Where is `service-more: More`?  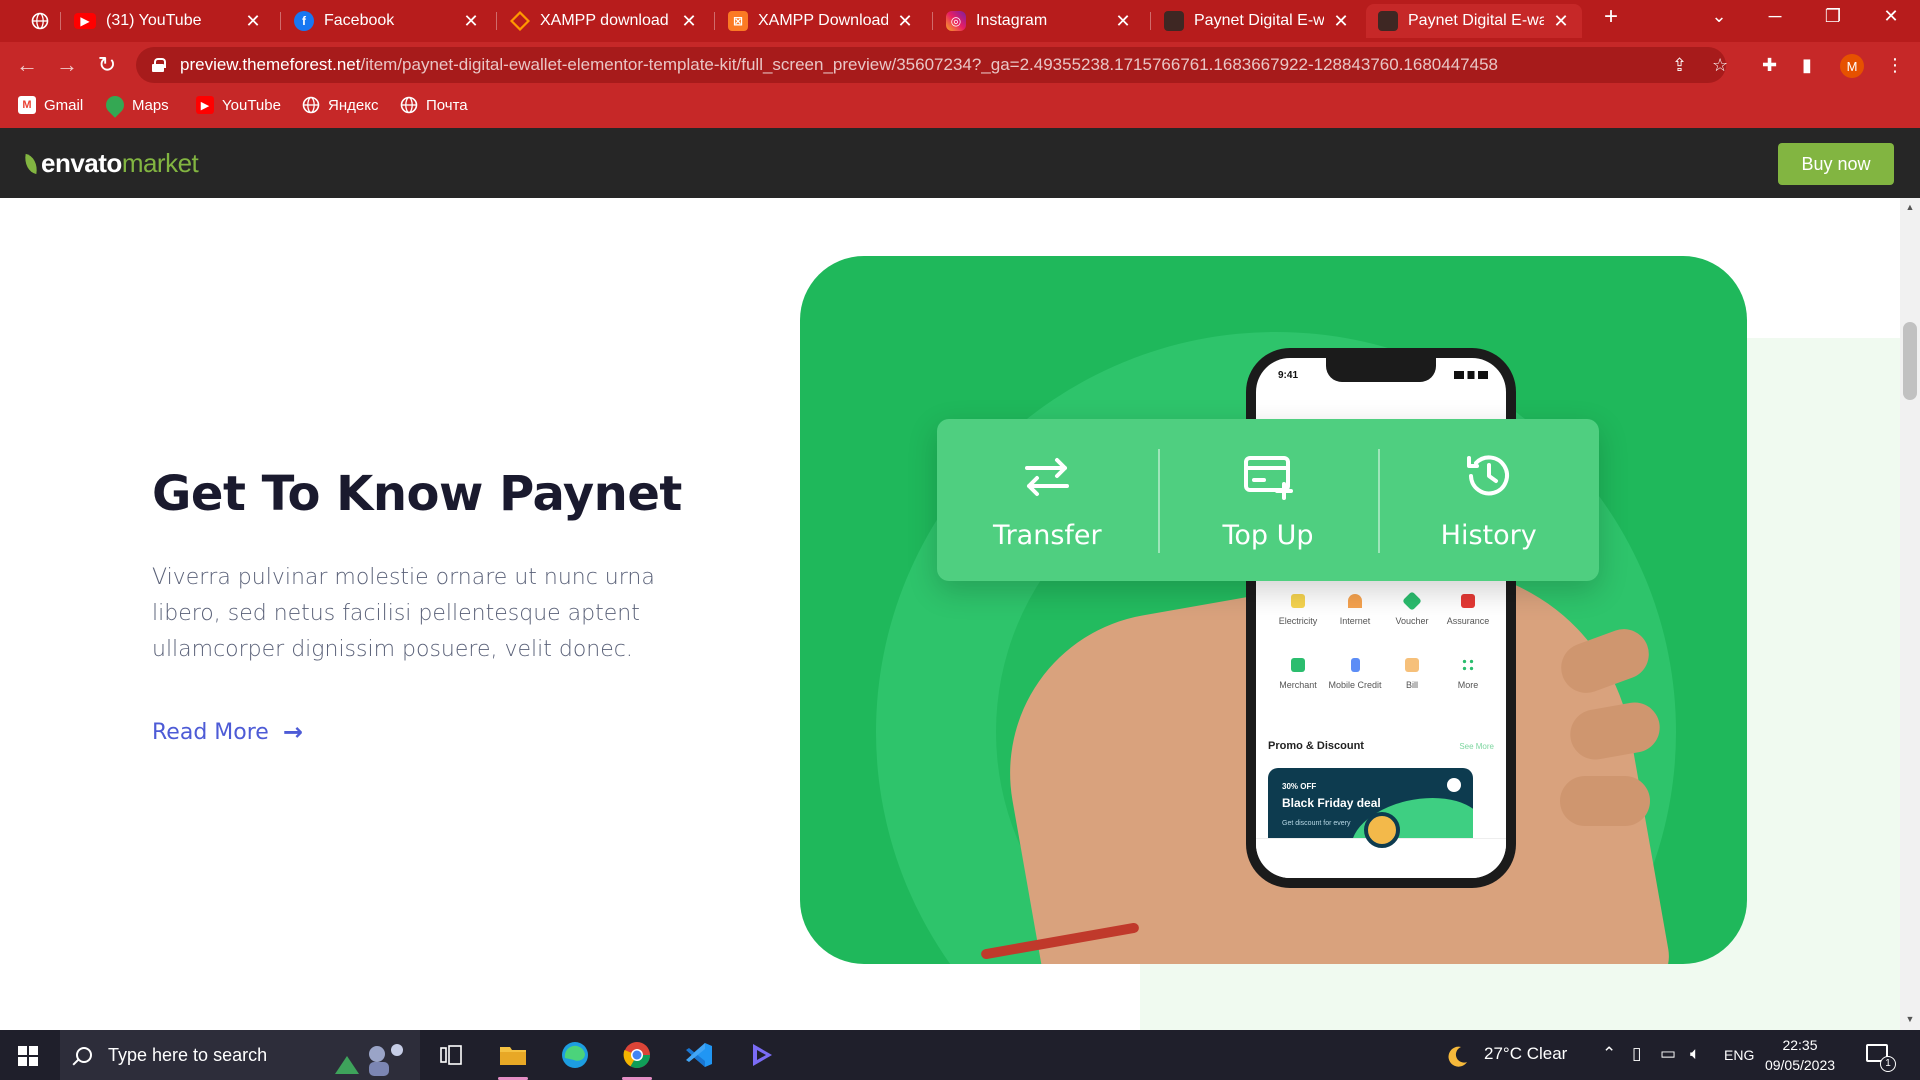
service-more: More is located at coordinates (1468, 674).